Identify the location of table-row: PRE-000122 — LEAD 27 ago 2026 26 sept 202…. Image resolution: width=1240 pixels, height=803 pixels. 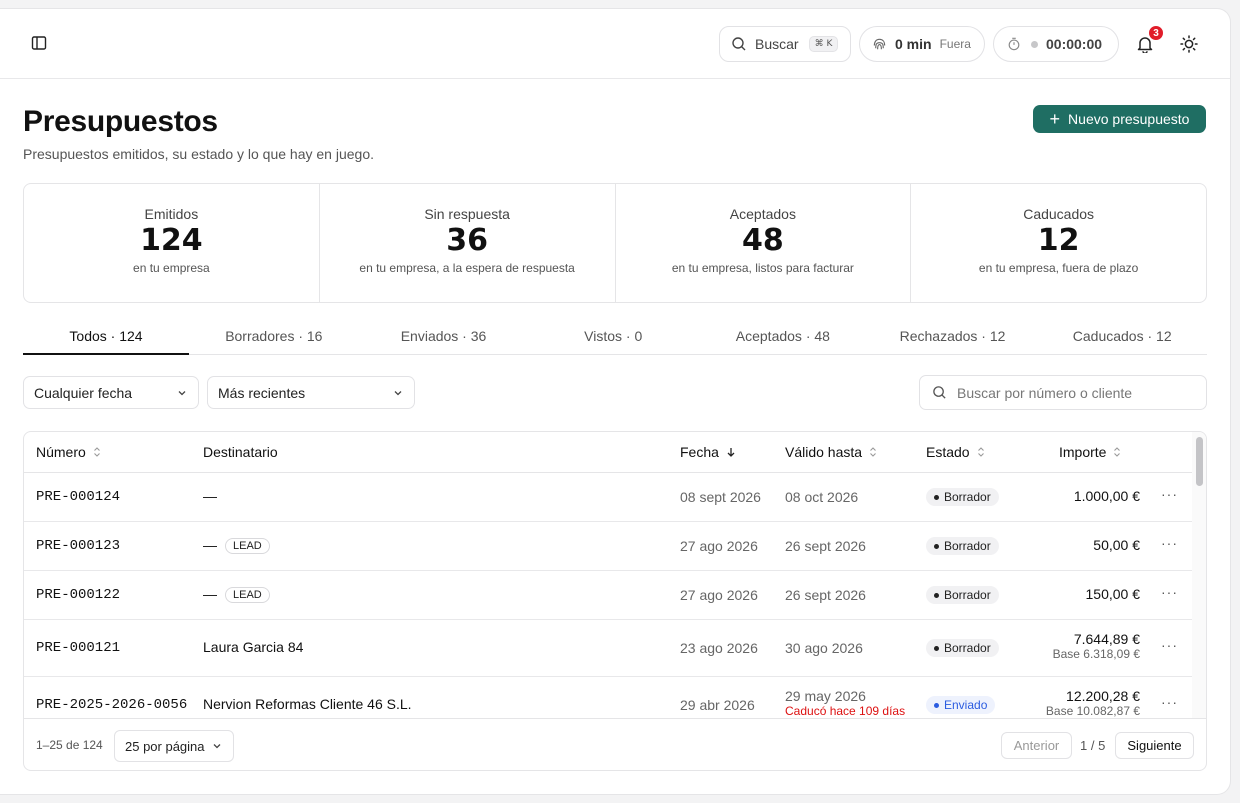
(608, 595).